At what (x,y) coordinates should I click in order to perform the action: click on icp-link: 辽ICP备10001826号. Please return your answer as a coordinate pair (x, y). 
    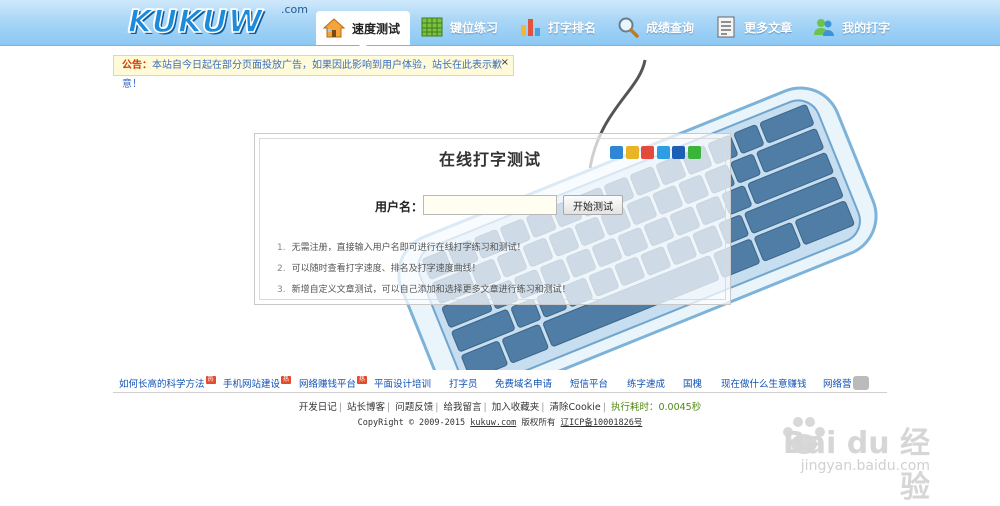
    Looking at the image, I should click on (602, 423).